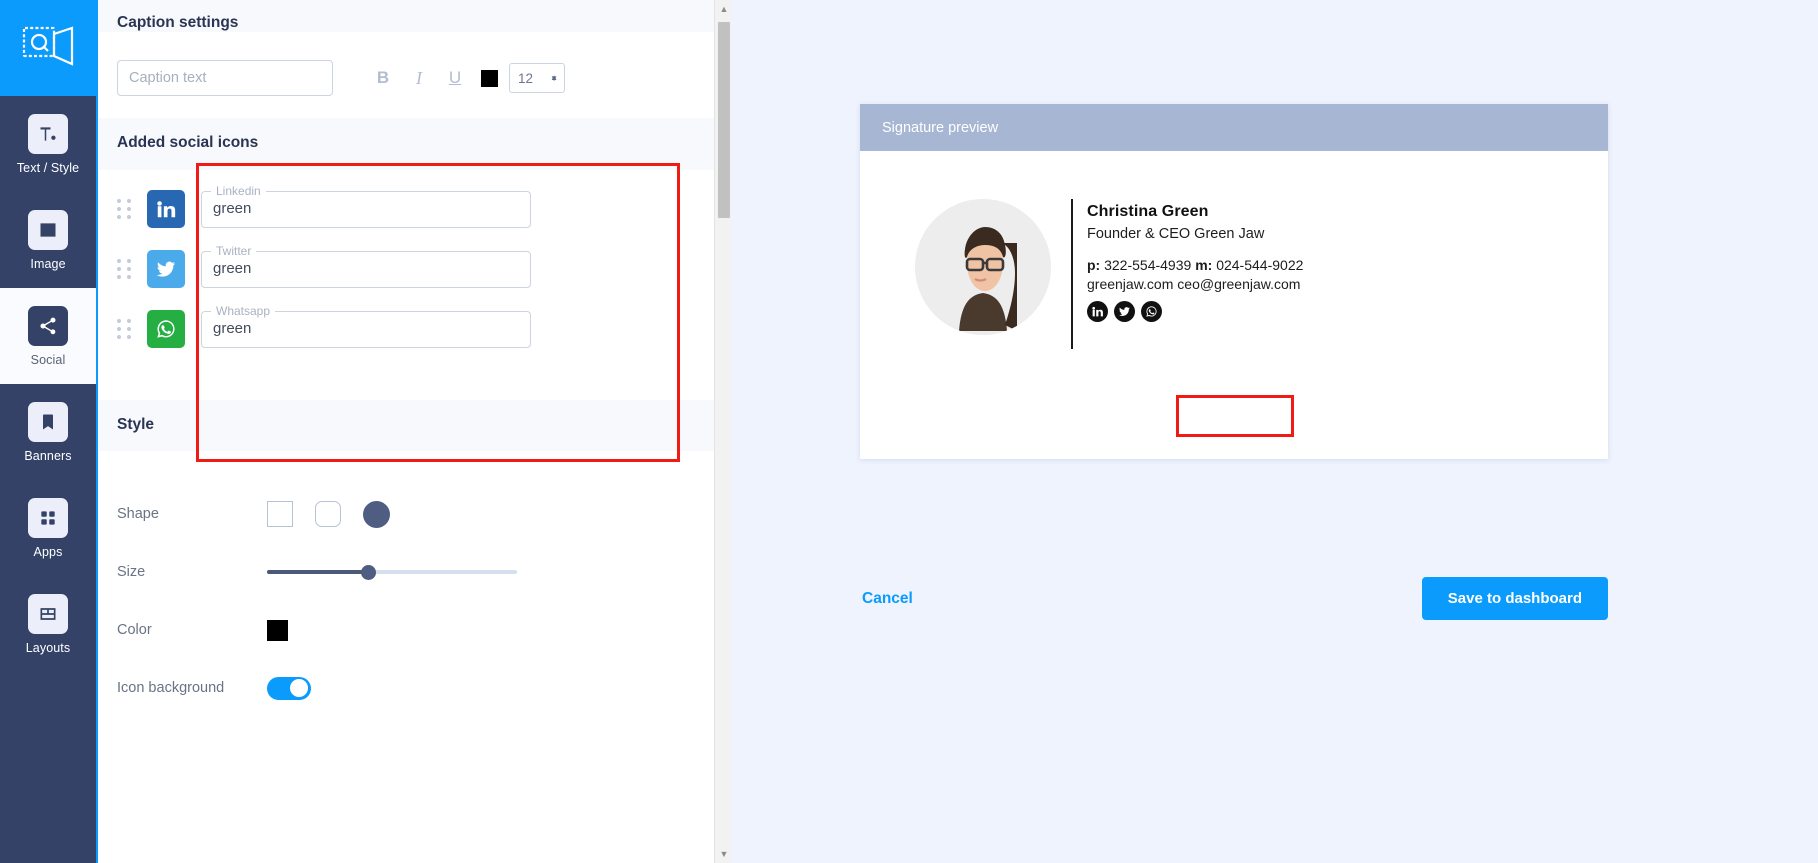 The image size is (1818, 863). Describe the element at coordinates (48, 144) in the screenshot. I see `sidebar-item-text-style: Text / Style` at that location.